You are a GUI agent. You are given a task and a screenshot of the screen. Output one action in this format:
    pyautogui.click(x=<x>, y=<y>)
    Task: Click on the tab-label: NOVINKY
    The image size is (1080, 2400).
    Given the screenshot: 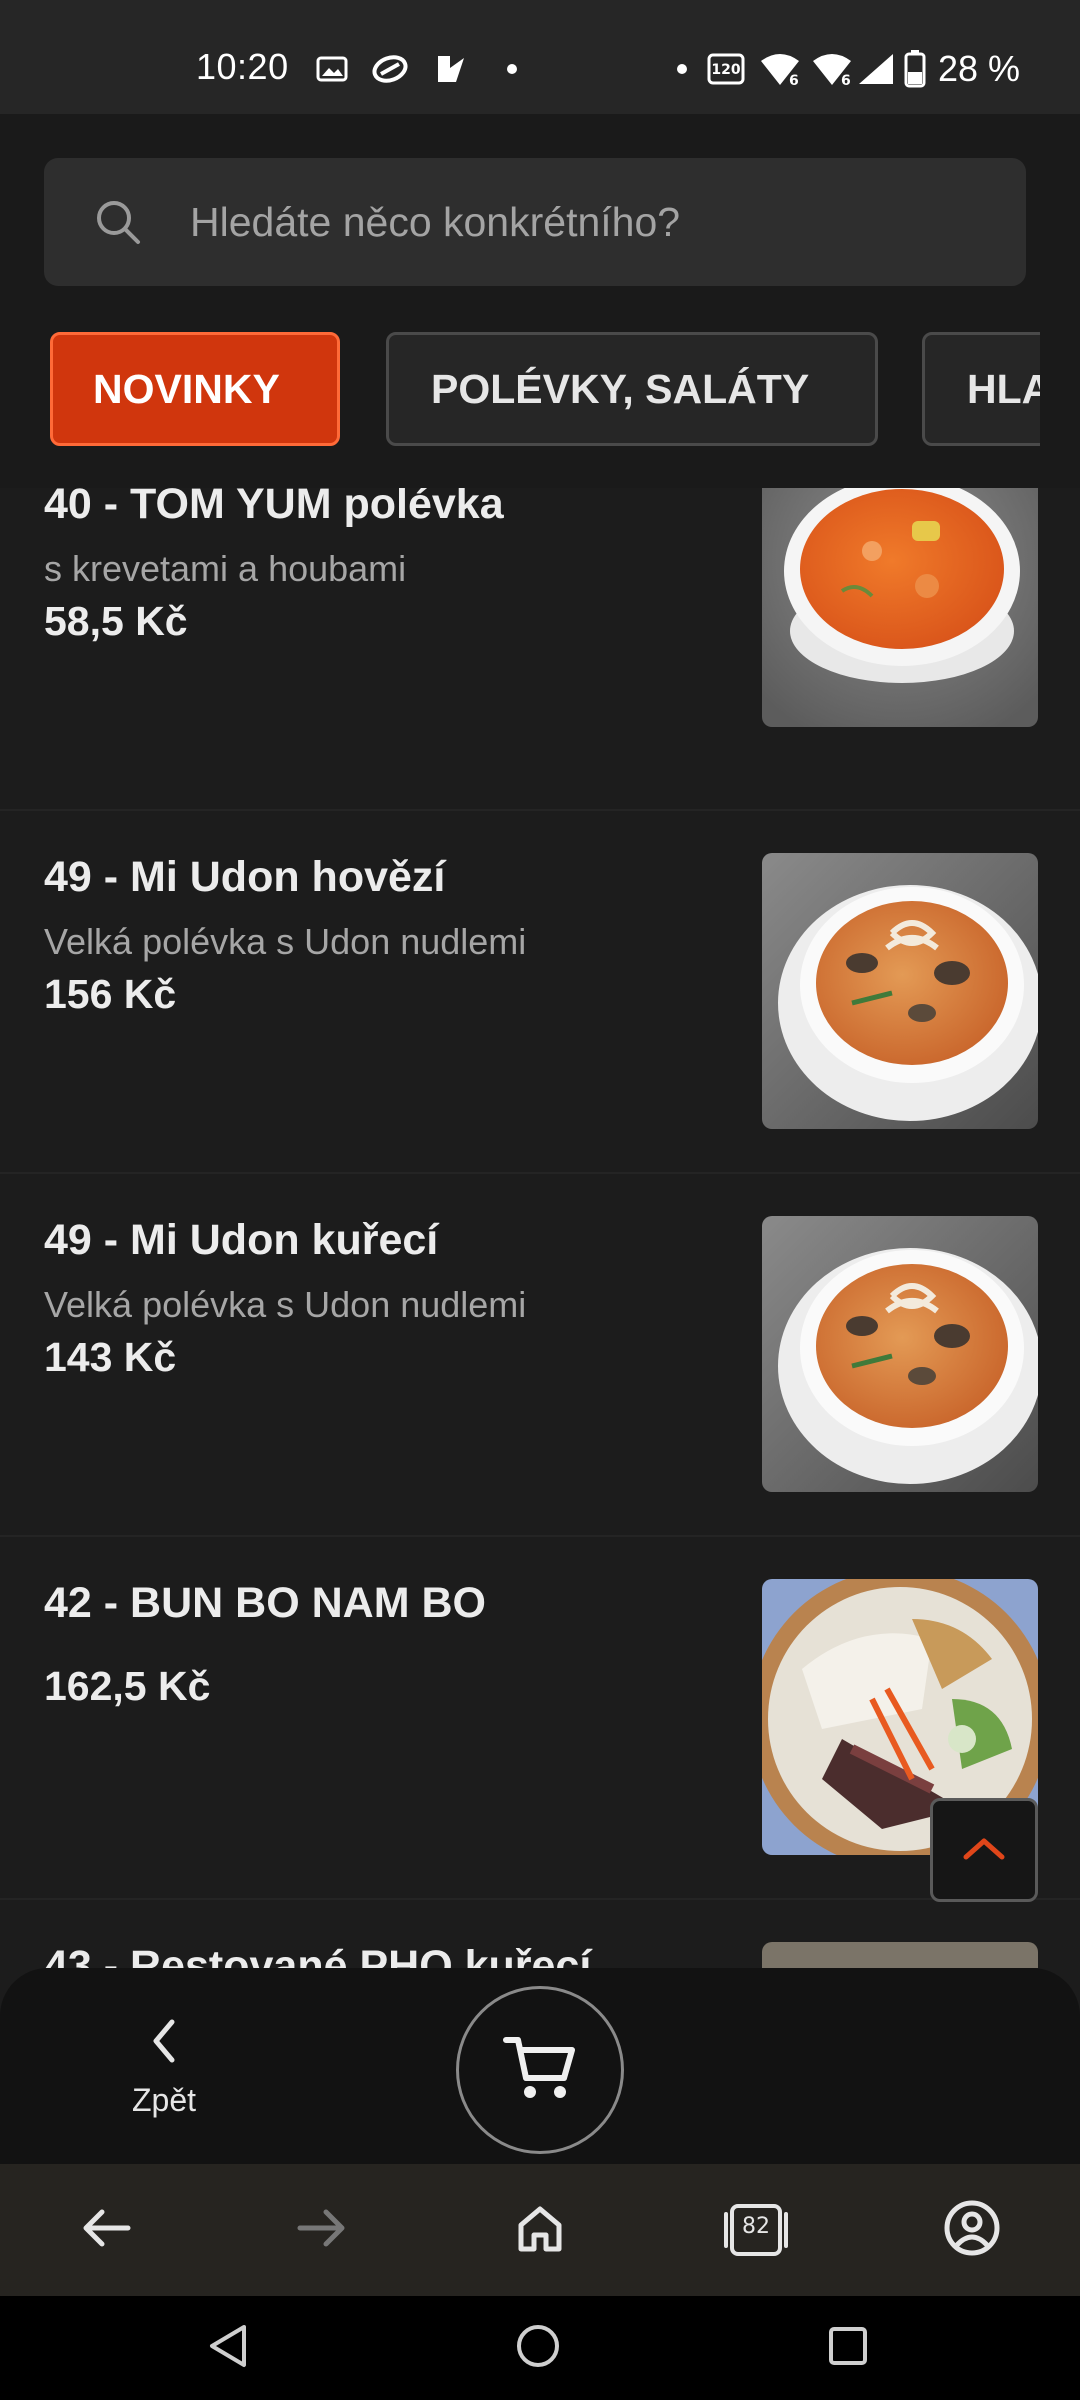 What is the action you would take?
    pyautogui.click(x=186, y=388)
    